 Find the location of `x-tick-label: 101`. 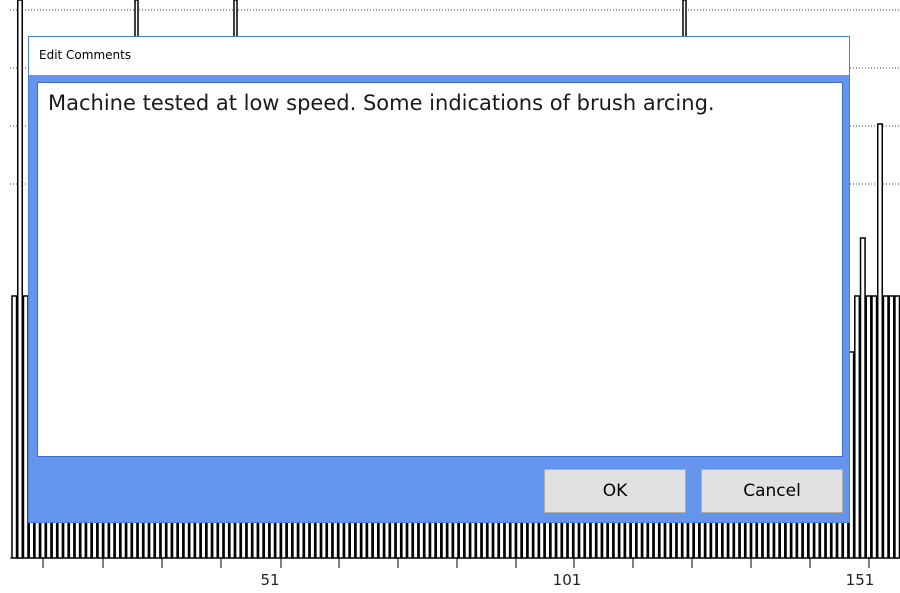

x-tick-label: 101 is located at coordinates (567, 580).